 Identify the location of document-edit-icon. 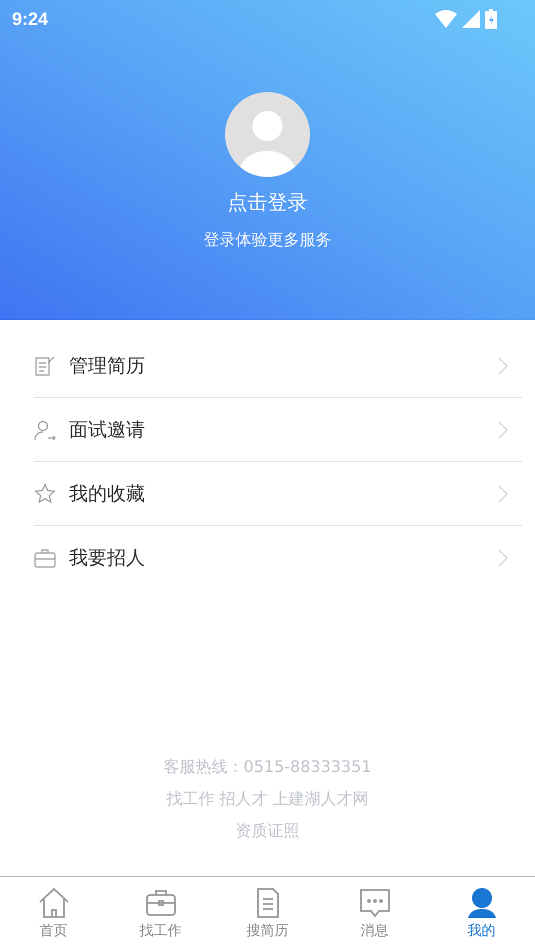
(45, 365).